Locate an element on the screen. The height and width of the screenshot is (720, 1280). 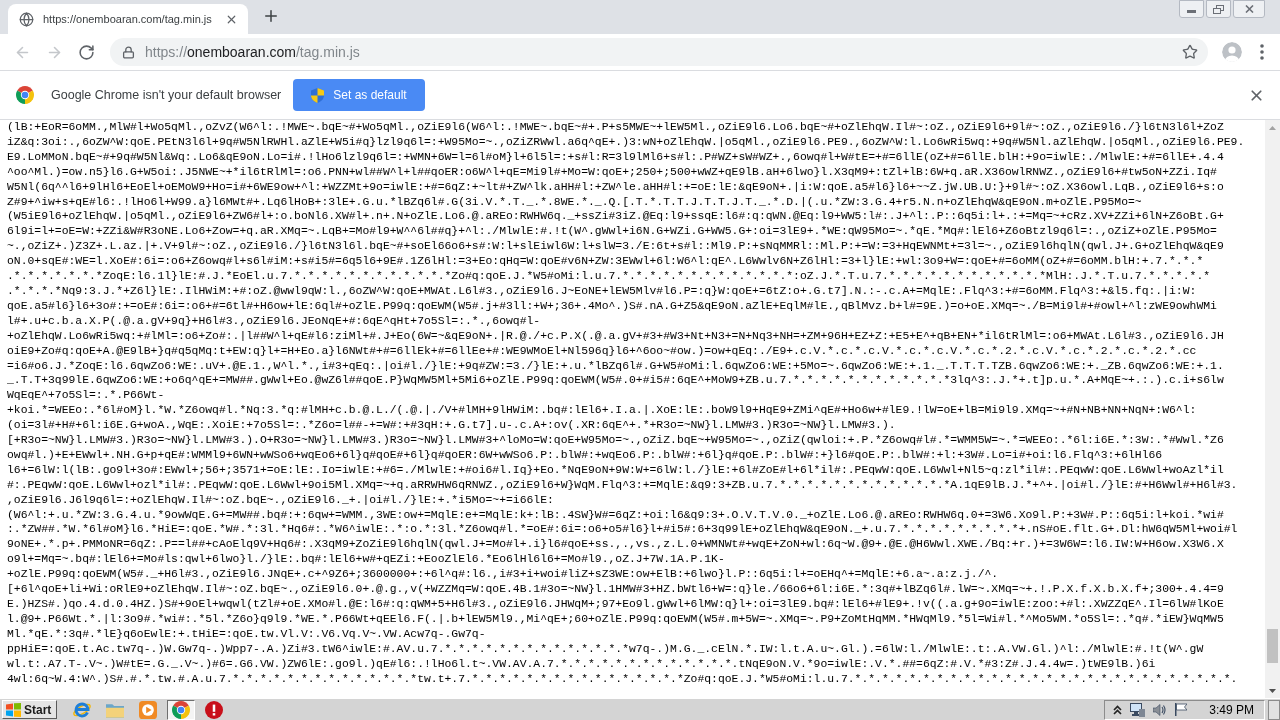
code-line: E.)HZS#.)qo.4.d.0.4HZ.)S#+9oEl+wqwl(tZl#+oE.XMo#l.@E:l6#:q:qWM+5+H6l#3.,oZiE9l6.JHWqM+;97+Eo9l.gWwl+6lMW:q}l+:oi=3lE9.bq#:lEl6+#lE9+.!v((.a.g+9o=iwlE:zoo:+#l:.XWZZqE^.Il=6lW#lKoE is located at coordinates (615, 604).